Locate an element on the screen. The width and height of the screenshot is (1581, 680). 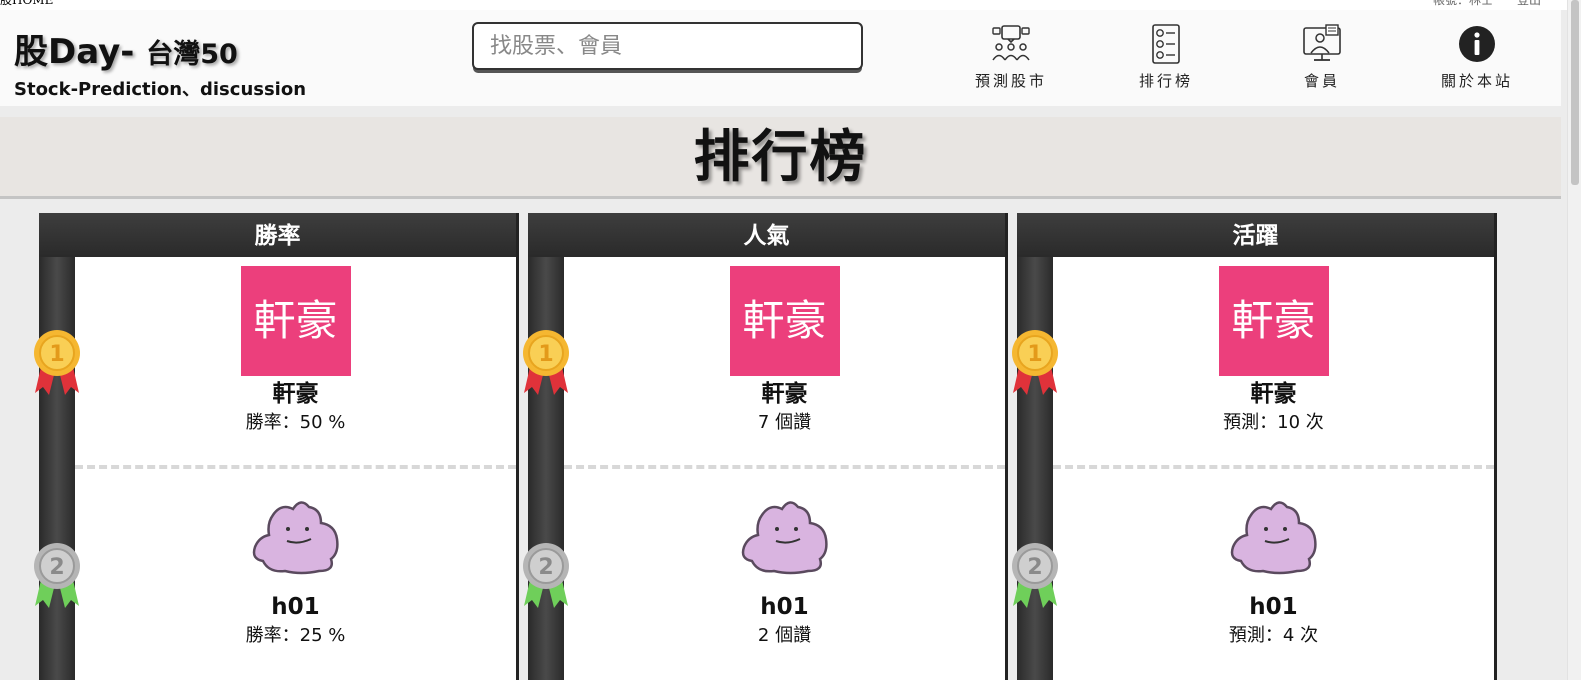
nav-about: 關於本站 is located at coordinates (1477, 57).